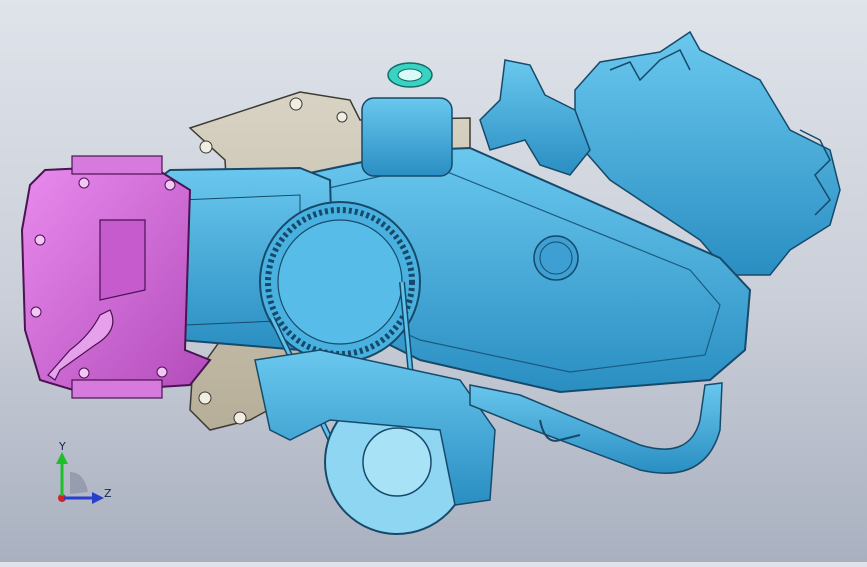 The height and width of the screenshot is (567, 867). Describe the element at coordinates (407, 137) in the screenshot. I see `filter-housing` at that location.